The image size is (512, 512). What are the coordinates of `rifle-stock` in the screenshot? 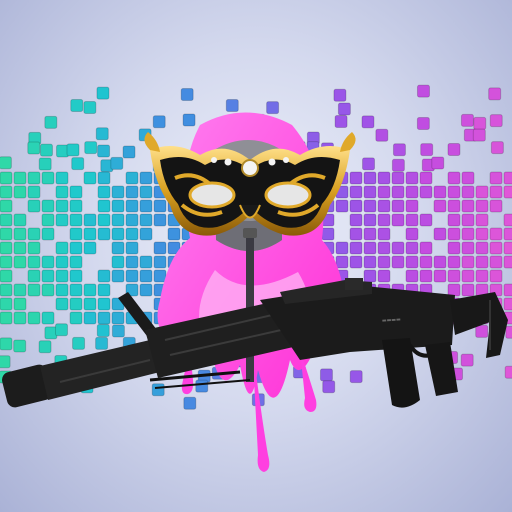 It's located at (479, 325).